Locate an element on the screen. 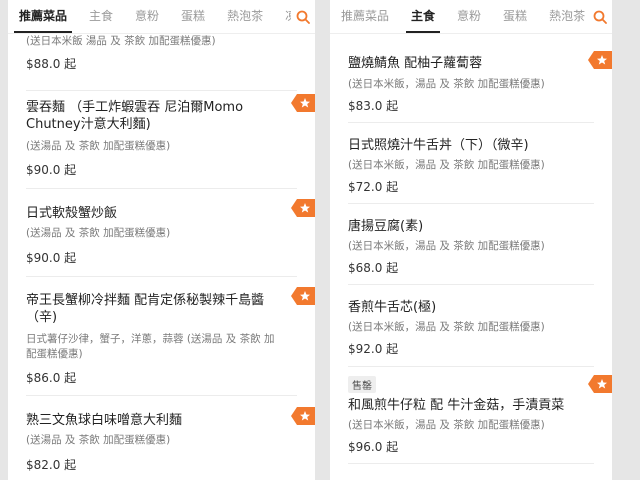 This screenshot has height=480, width=640. item-name: 鹽燒鯖魚 配柚子蘿蔔蓉 is located at coordinates (415, 63).